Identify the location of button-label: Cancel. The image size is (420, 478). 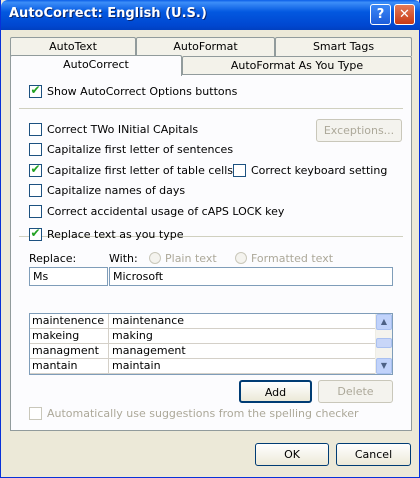
(373, 454).